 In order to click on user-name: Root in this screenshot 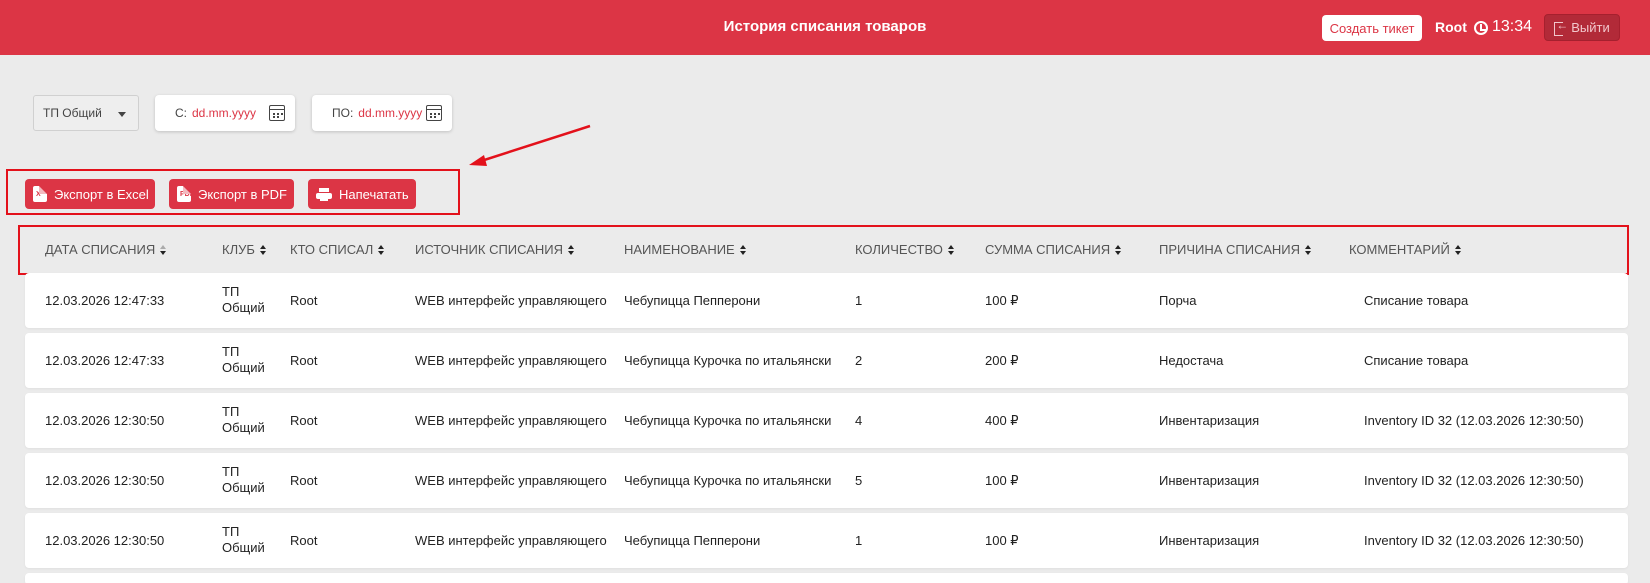, I will do `click(1451, 27)`.